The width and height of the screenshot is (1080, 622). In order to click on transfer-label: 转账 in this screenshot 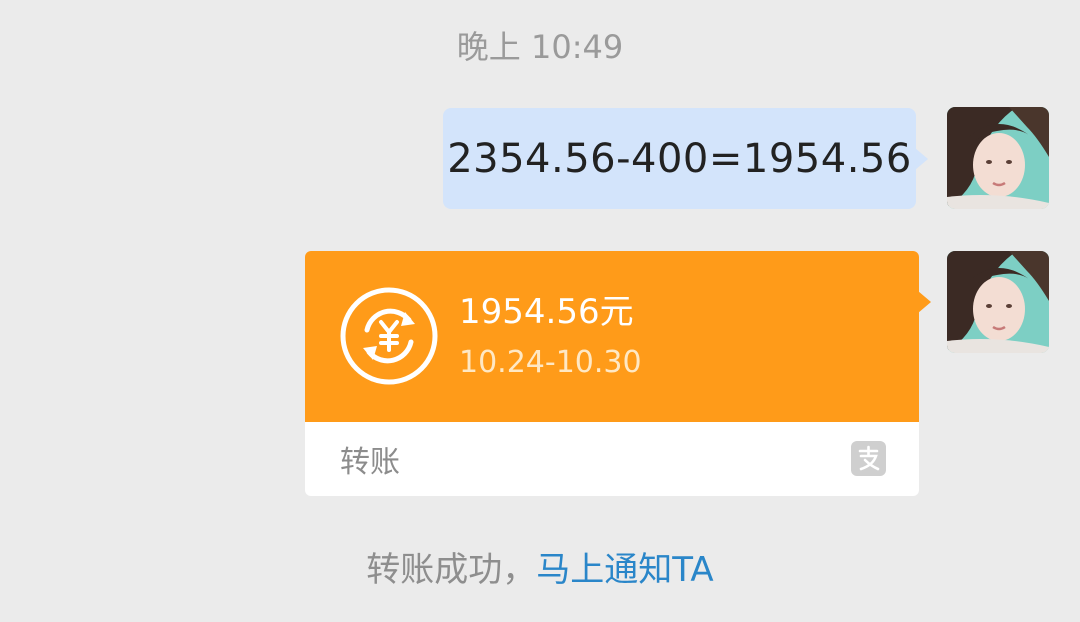, I will do `click(370, 462)`.